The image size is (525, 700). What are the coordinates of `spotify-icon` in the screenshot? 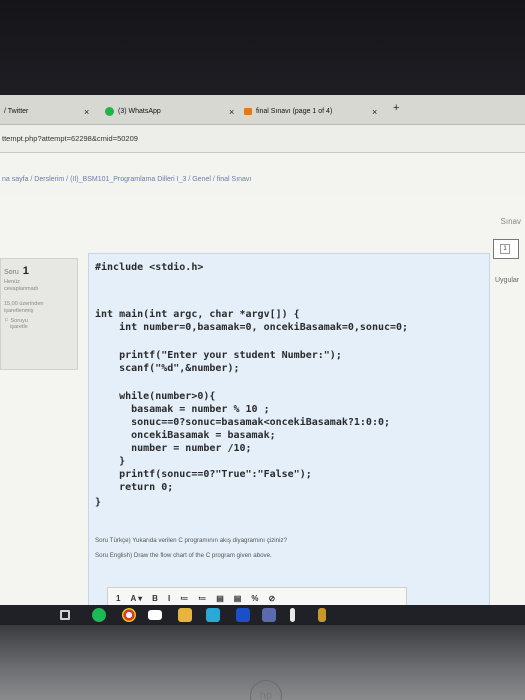 It's located at (99, 615).